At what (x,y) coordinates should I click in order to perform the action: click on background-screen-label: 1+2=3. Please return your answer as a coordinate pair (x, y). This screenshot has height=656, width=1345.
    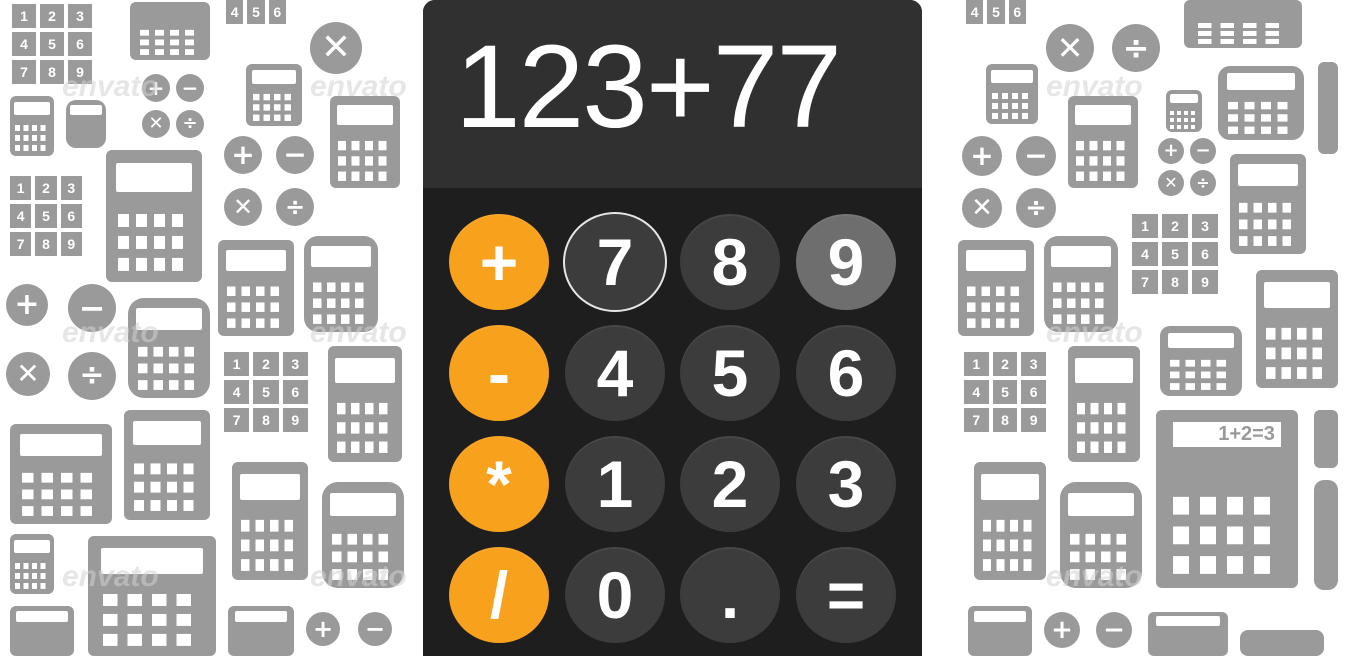
    Looking at the image, I should click on (1227, 435).